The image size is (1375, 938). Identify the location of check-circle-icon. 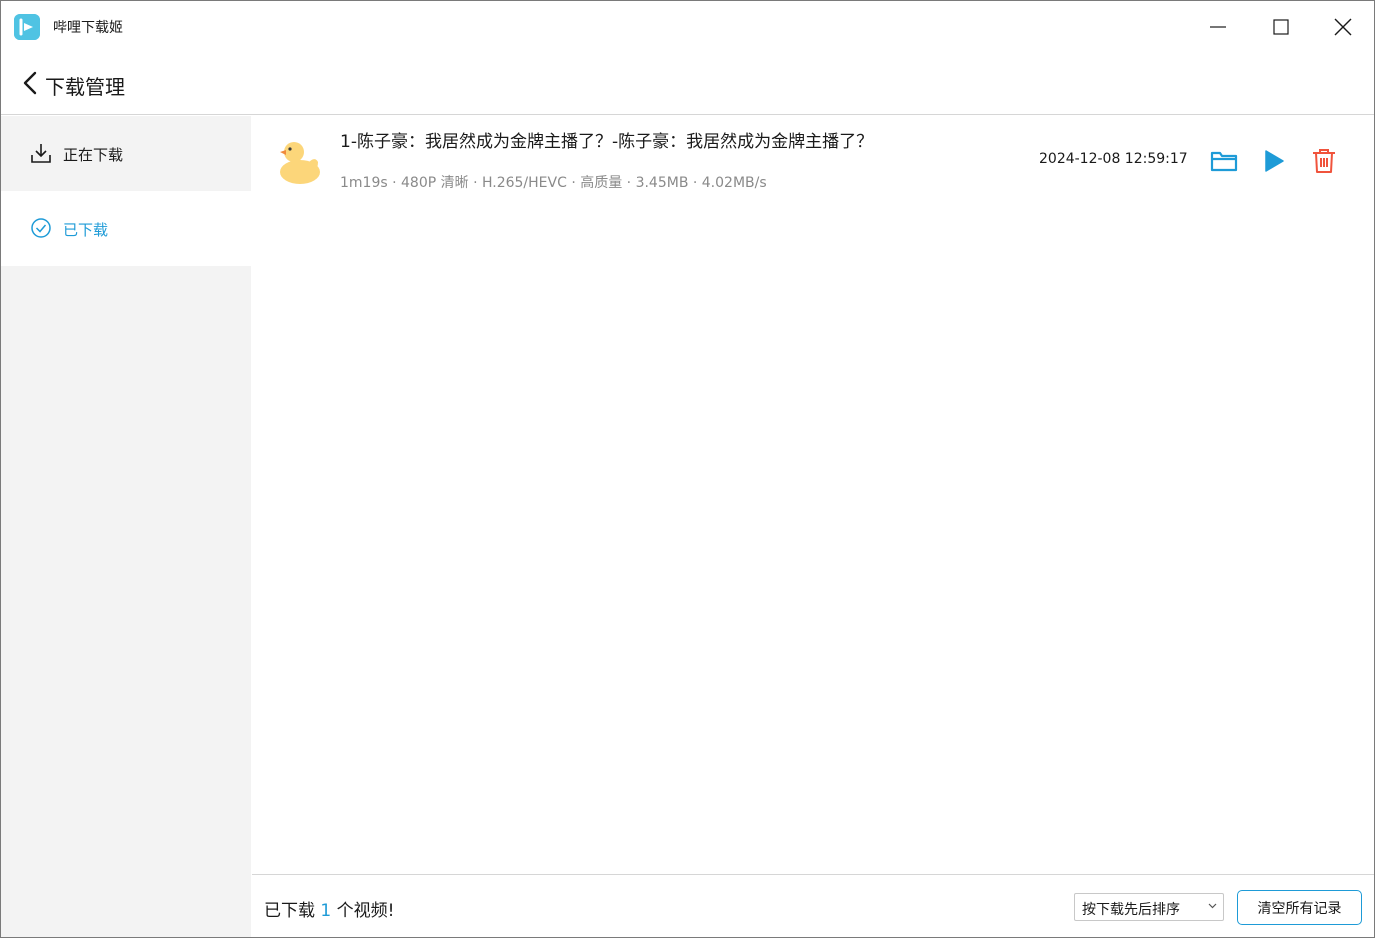
(41, 228).